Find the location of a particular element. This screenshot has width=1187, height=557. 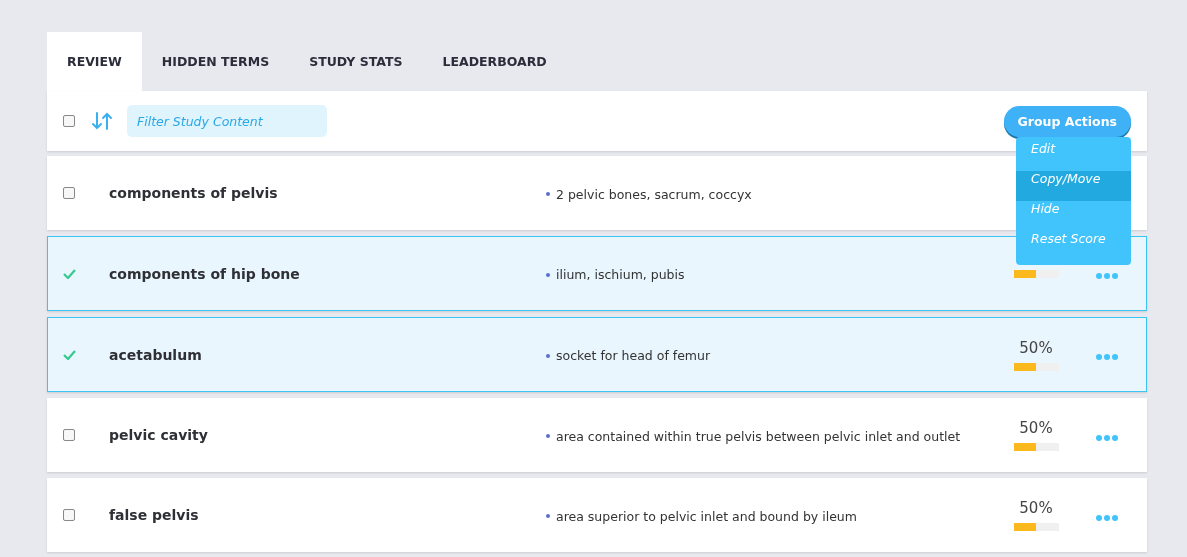

term-text: components of hip bone is located at coordinates (205, 273).